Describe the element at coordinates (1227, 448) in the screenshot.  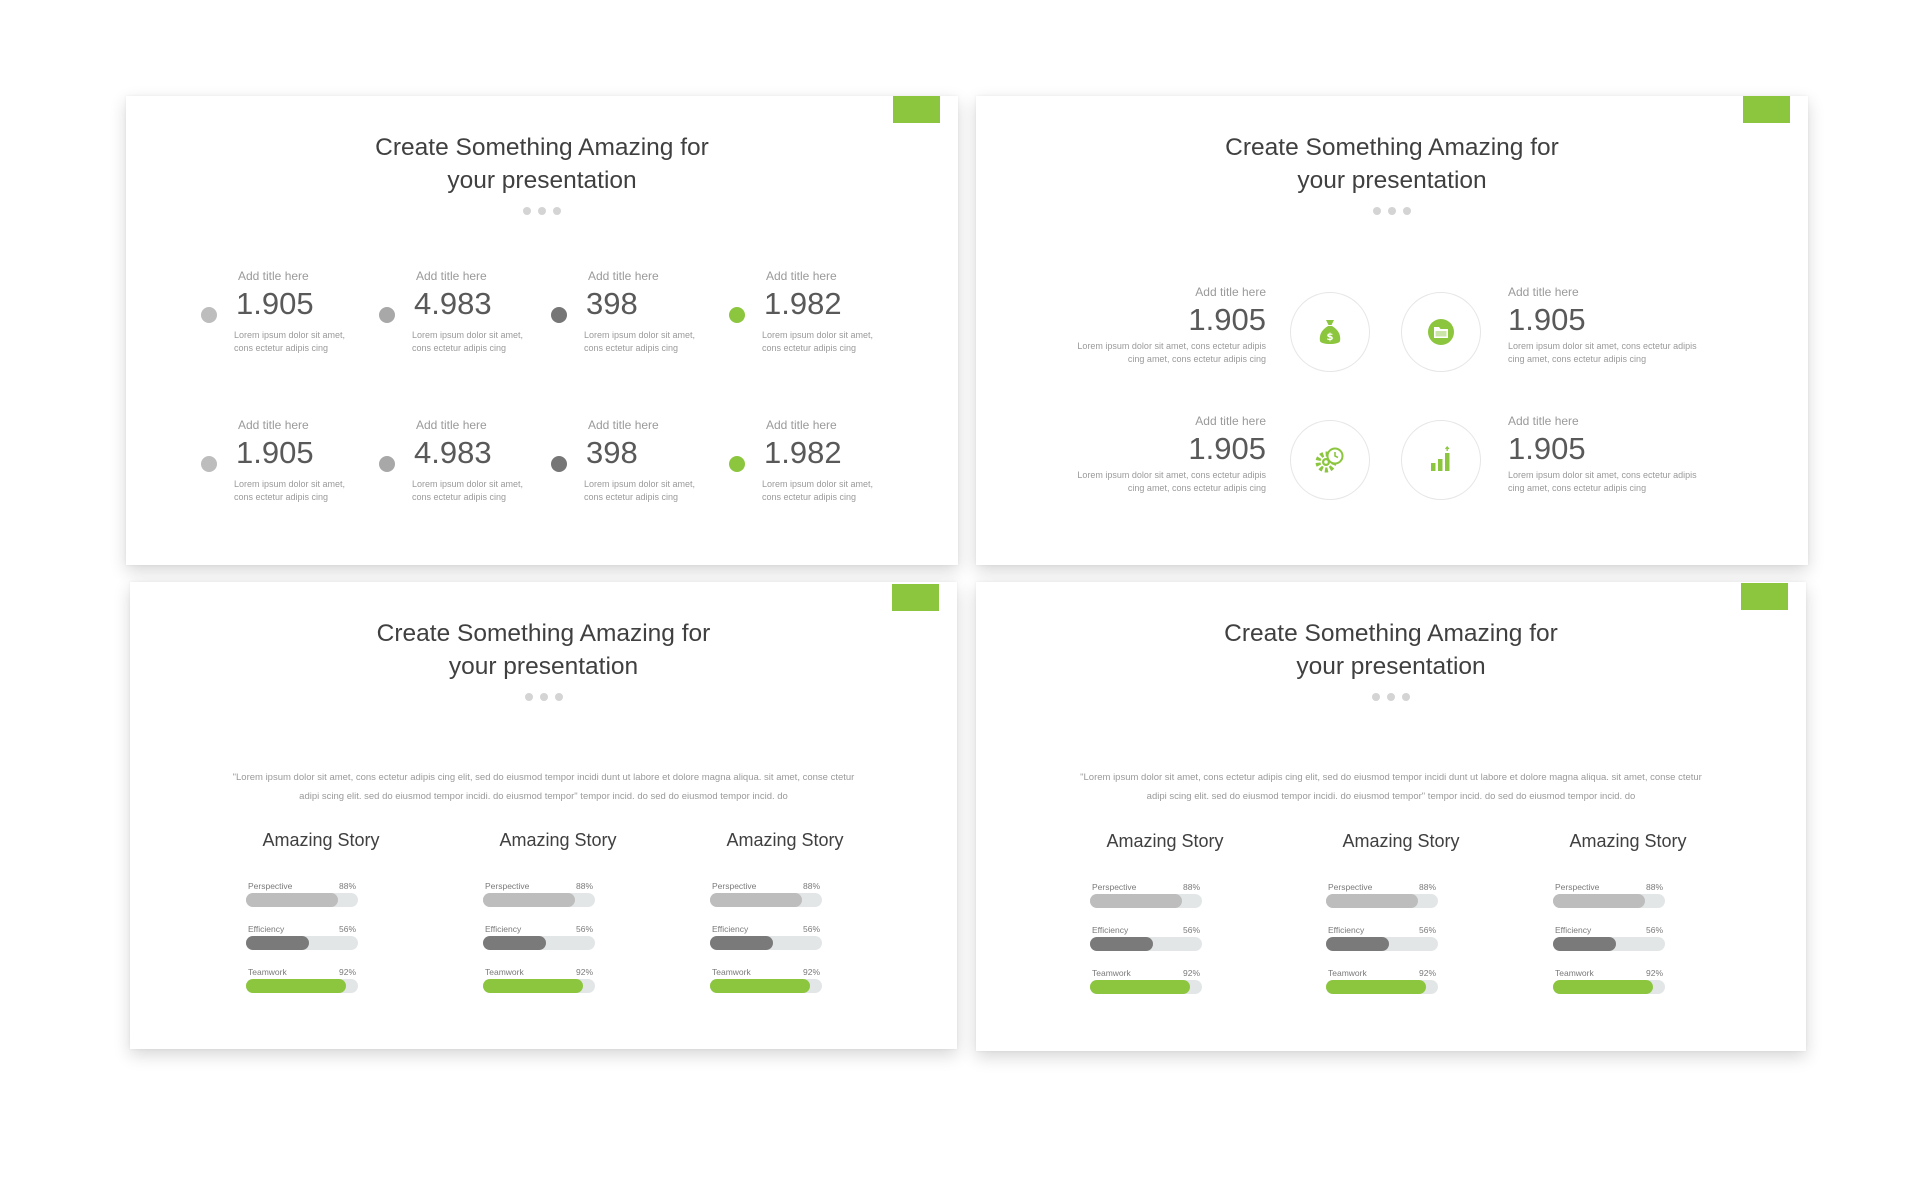
I see `feature-value: 1.905` at that location.